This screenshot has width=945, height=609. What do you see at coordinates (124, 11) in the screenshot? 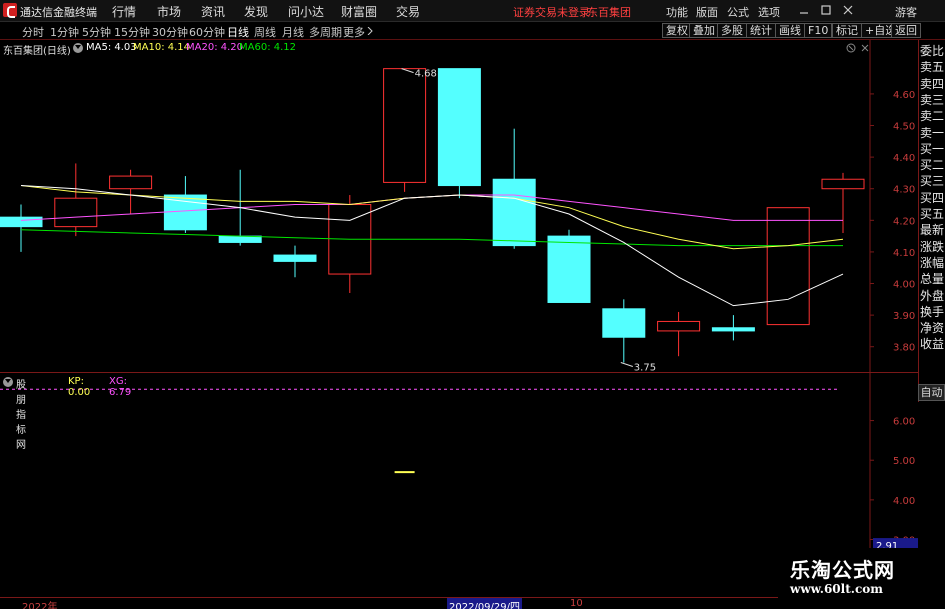
I see `menu-quotes: 行情` at bounding box center [124, 11].